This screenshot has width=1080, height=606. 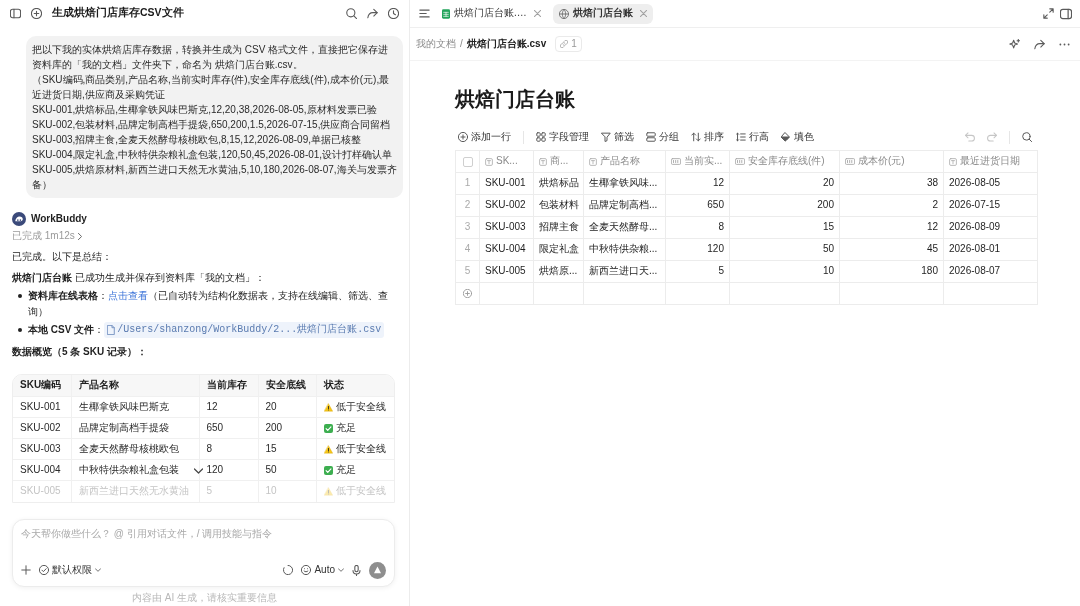 What do you see at coordinates (59, 218) in the screenshot?
I see `assistant-name: WorkBuddy` at bounding box center [59, 218].